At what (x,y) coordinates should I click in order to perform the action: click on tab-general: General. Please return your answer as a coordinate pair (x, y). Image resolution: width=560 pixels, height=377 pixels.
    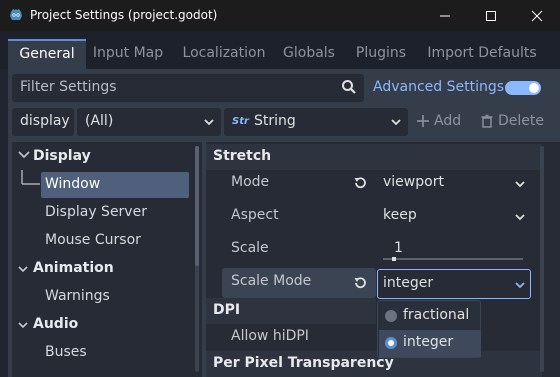
    Looking at the image, I should click on (47, 54).